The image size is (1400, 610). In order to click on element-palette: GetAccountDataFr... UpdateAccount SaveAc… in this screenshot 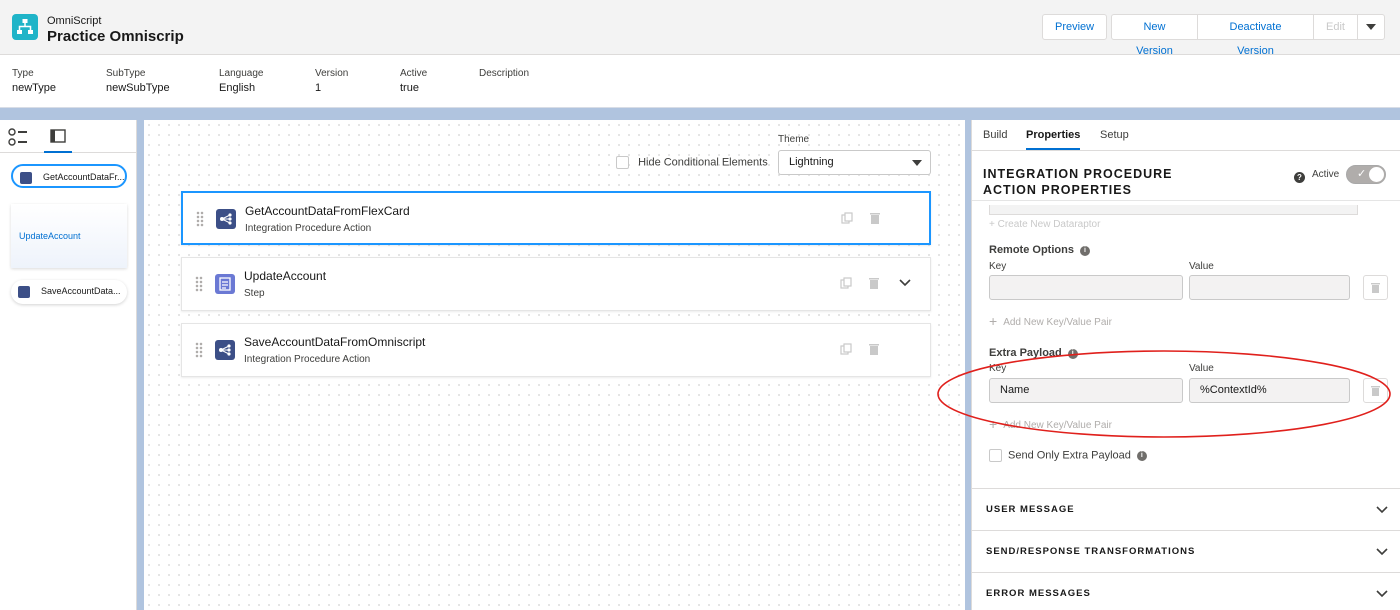, I will do `click(68, 365)`.